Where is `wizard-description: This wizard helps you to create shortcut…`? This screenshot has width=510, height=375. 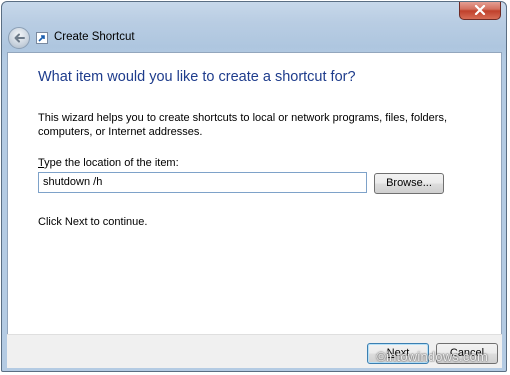
wizard-description: This wizard helps you to create shortcut… is located at coordinates (243, 125).